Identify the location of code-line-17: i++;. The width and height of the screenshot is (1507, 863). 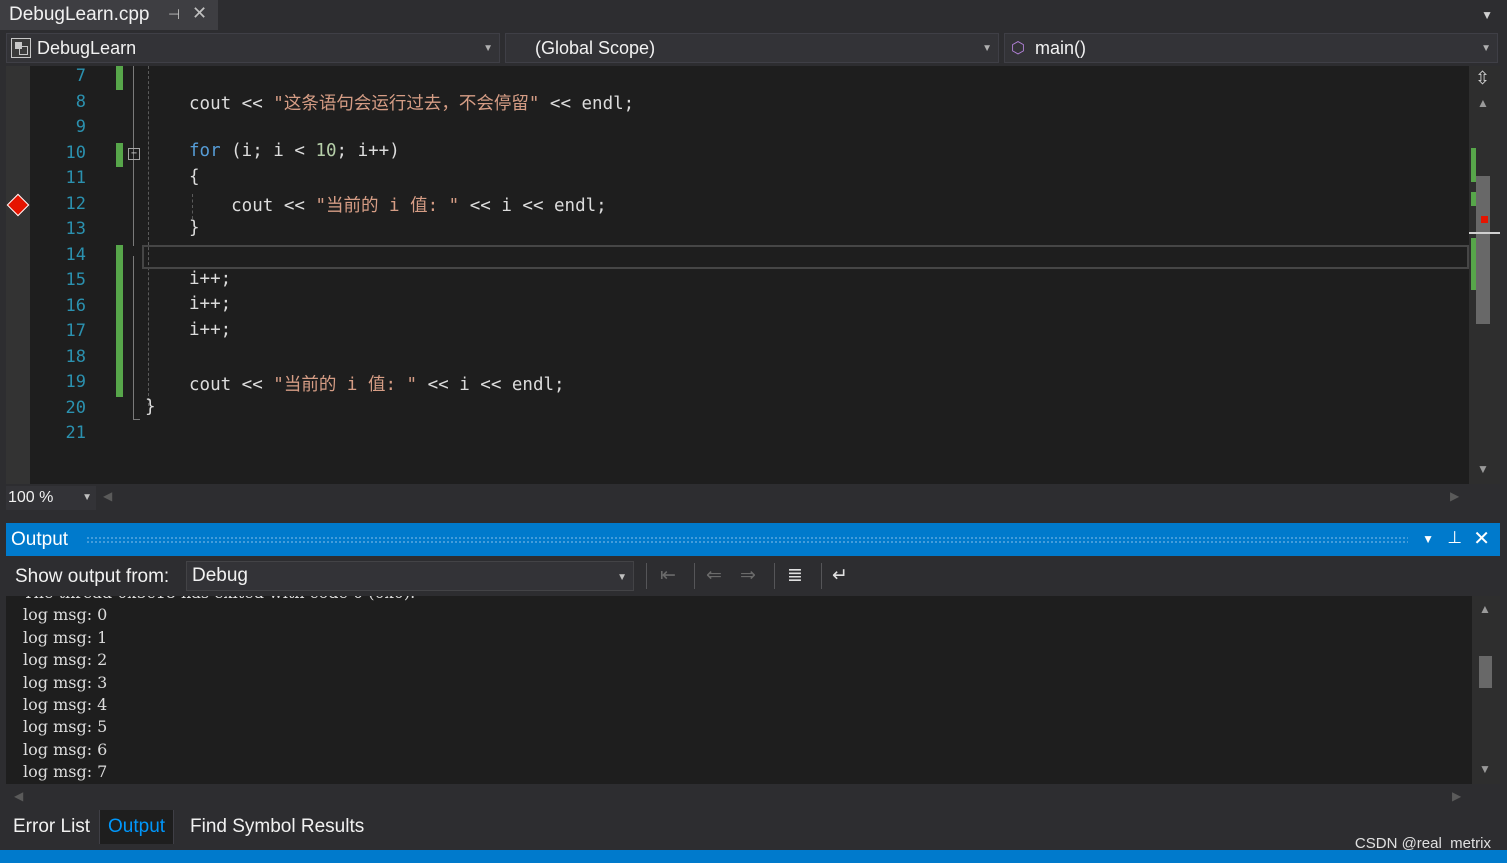
(210, 330).